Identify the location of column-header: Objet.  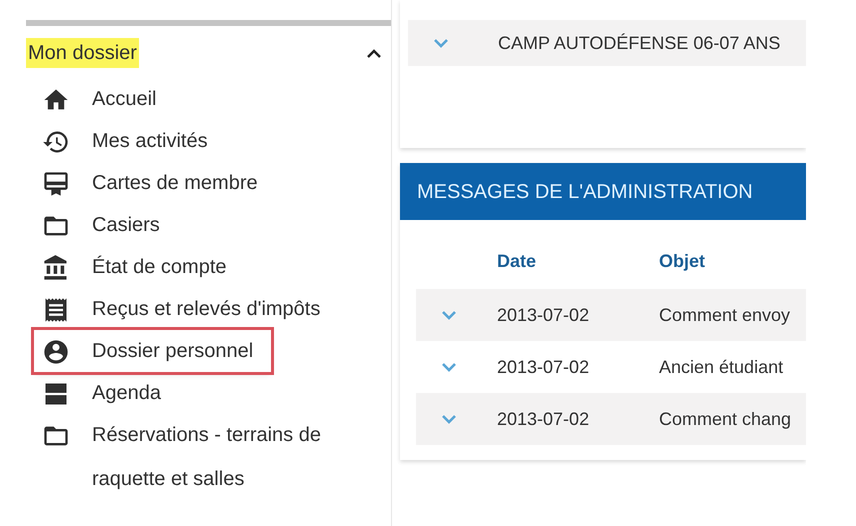
(682, 261).